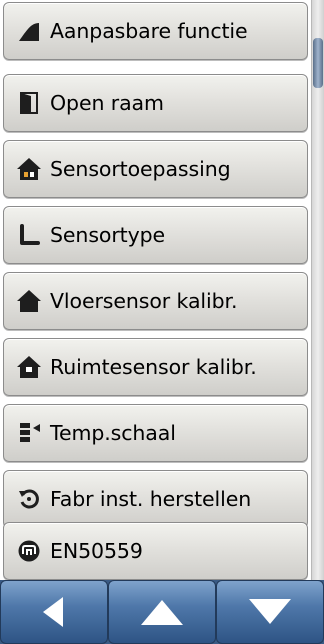 The height and width of the screenshot is (644, 324). I want to click on room-sensor-house-icon, so click(29, 367).